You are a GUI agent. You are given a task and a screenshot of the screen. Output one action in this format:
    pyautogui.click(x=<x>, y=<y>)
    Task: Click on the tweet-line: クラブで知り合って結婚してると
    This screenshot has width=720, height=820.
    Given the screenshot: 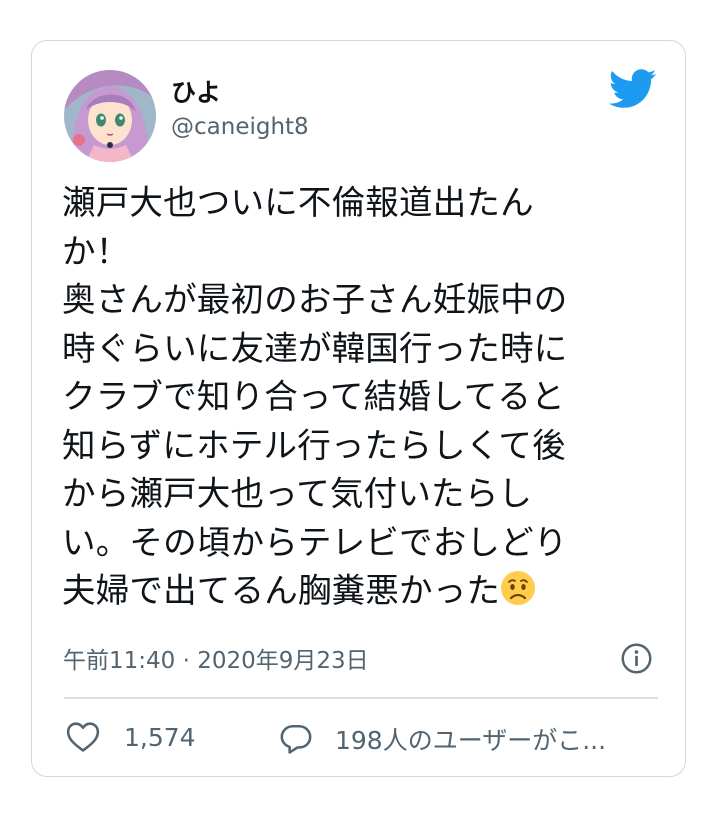 What is the action you would take?
    pyautogui.click(x=313, y=396)
    